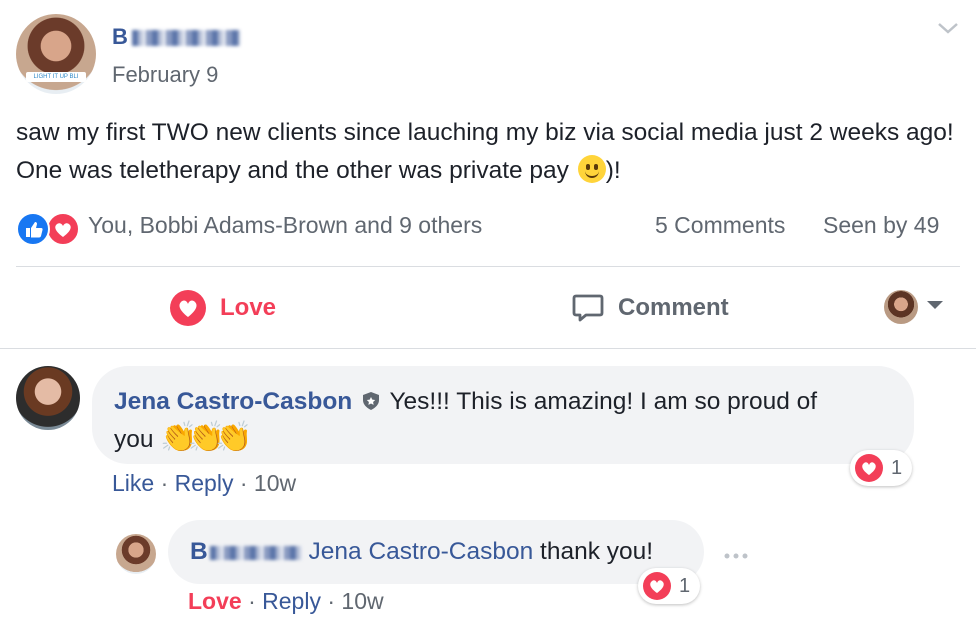  Describe the element at coordinates (133, 483) in the screenshot. I see `like-comment-link: Like` at that location.